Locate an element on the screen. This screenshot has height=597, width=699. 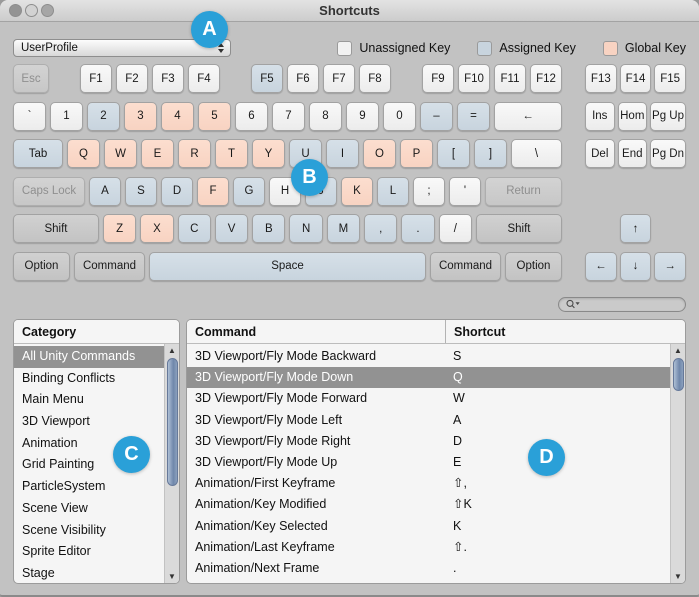
key-space: Space is located at coordinates (287, 266).